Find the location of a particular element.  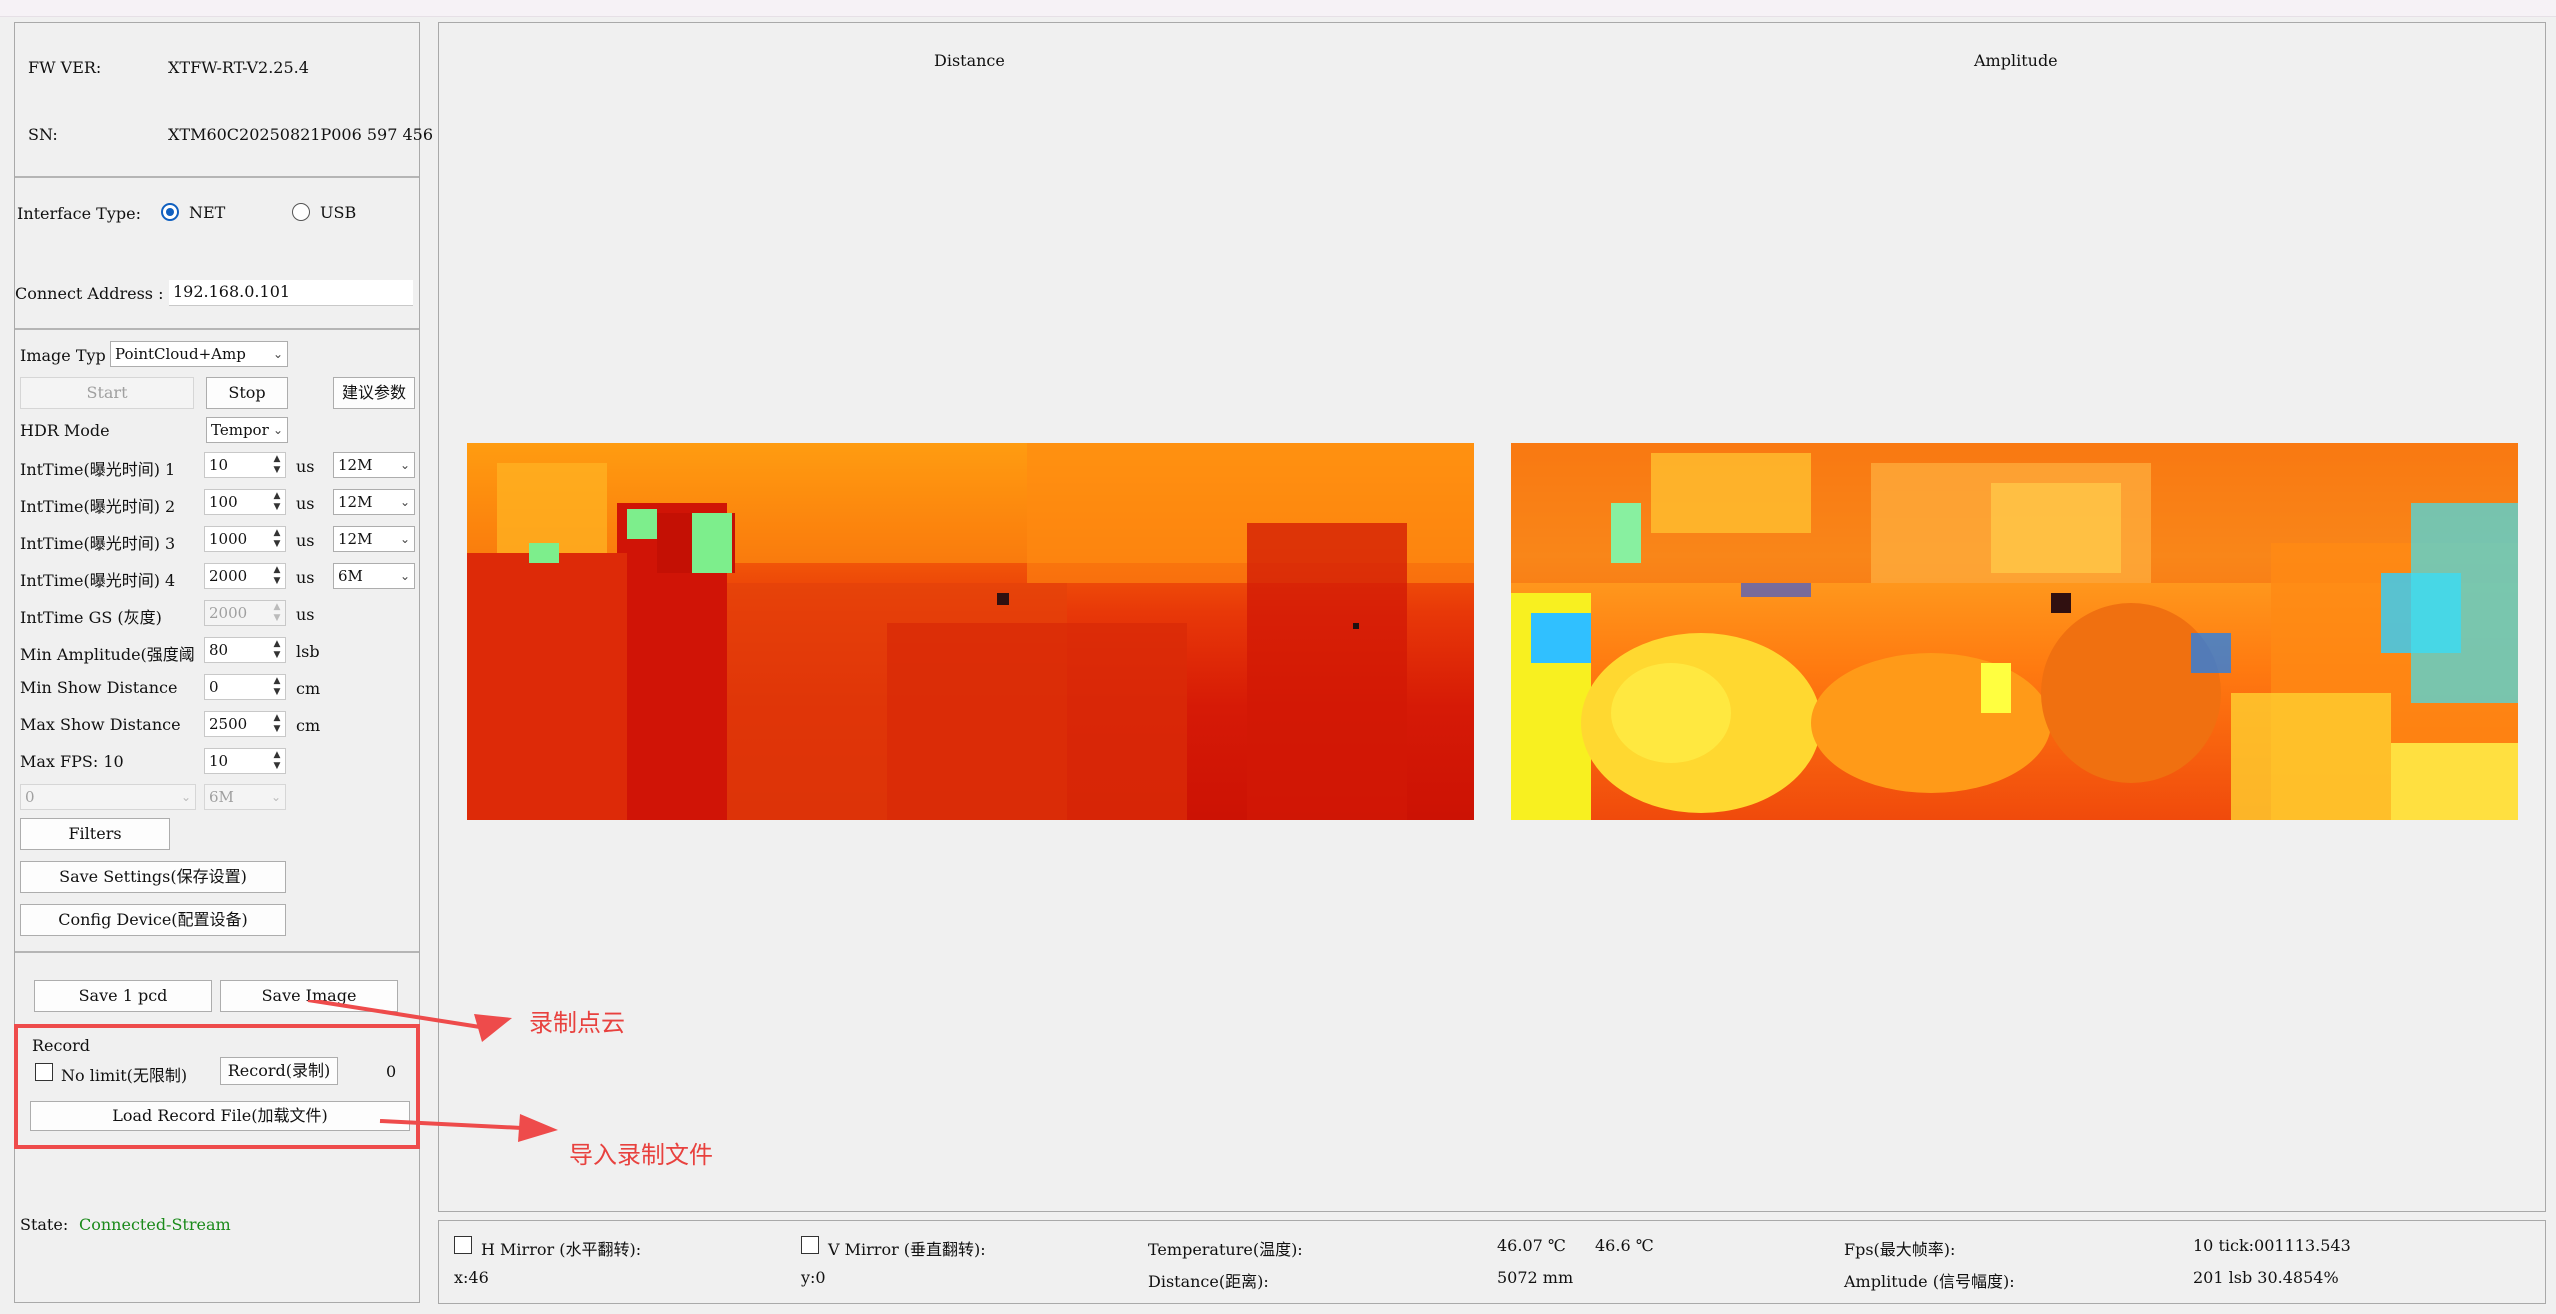

fps-value: 10 tick:001113.543 is located at coordinates (2272, 1245).